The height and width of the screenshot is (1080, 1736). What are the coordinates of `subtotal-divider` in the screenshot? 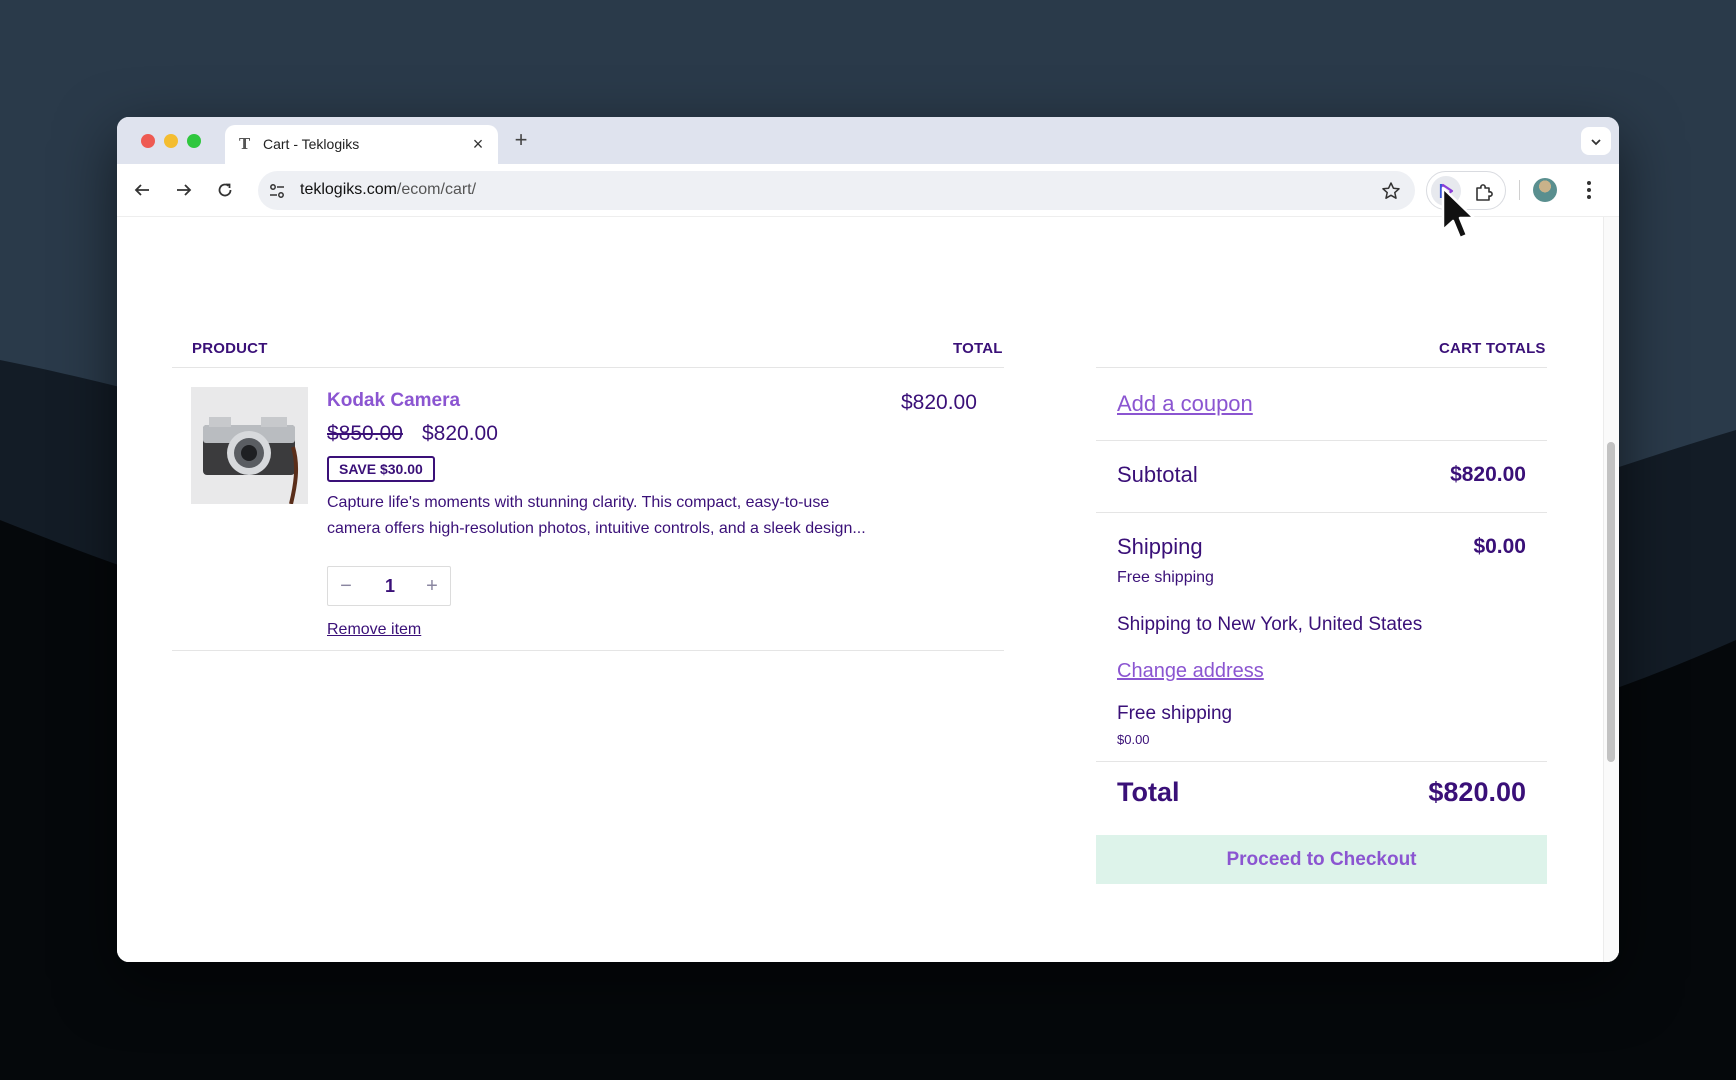 It's located at (1321, 512).